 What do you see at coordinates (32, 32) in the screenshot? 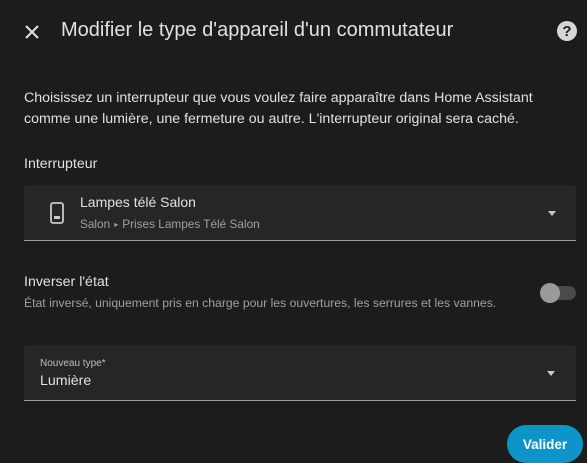
I see `close-icon` at bounding box center [32, 32].